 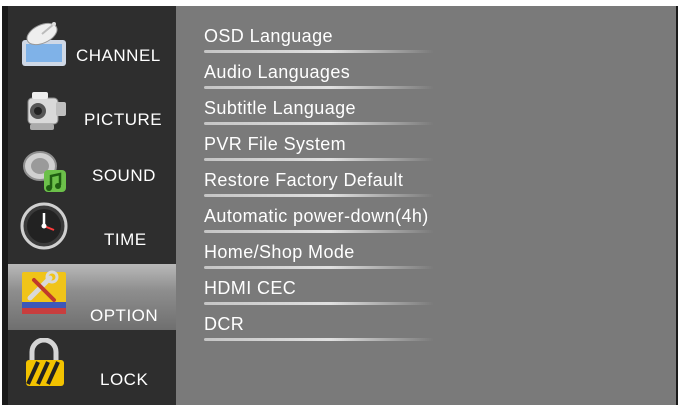 I want to click on clock-icon, so click(x=44, y=226).